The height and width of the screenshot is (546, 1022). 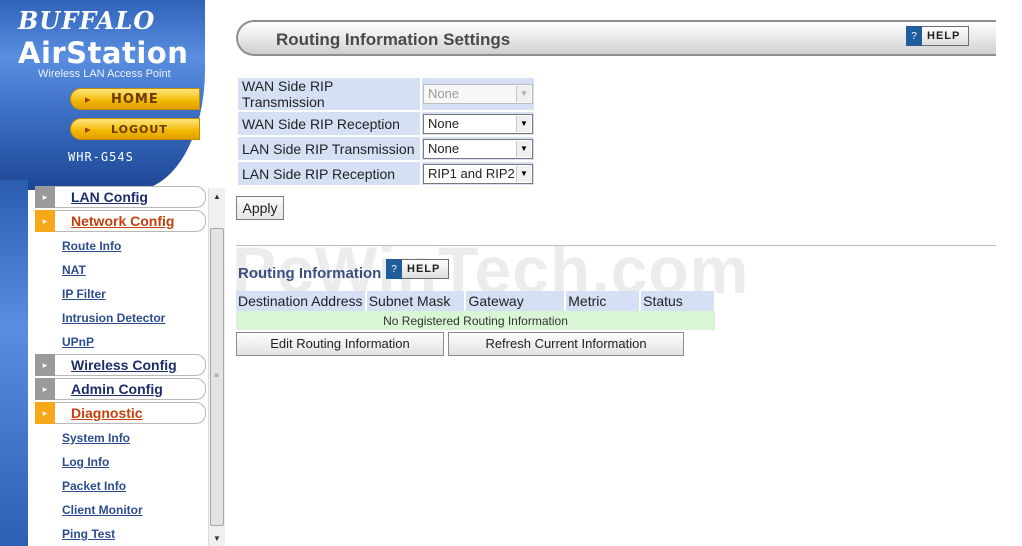 What do you see at coordinates (393, 39) in the screenshot?
I see `page-title: Routing Information Settings` at bounding box center [393, 39].